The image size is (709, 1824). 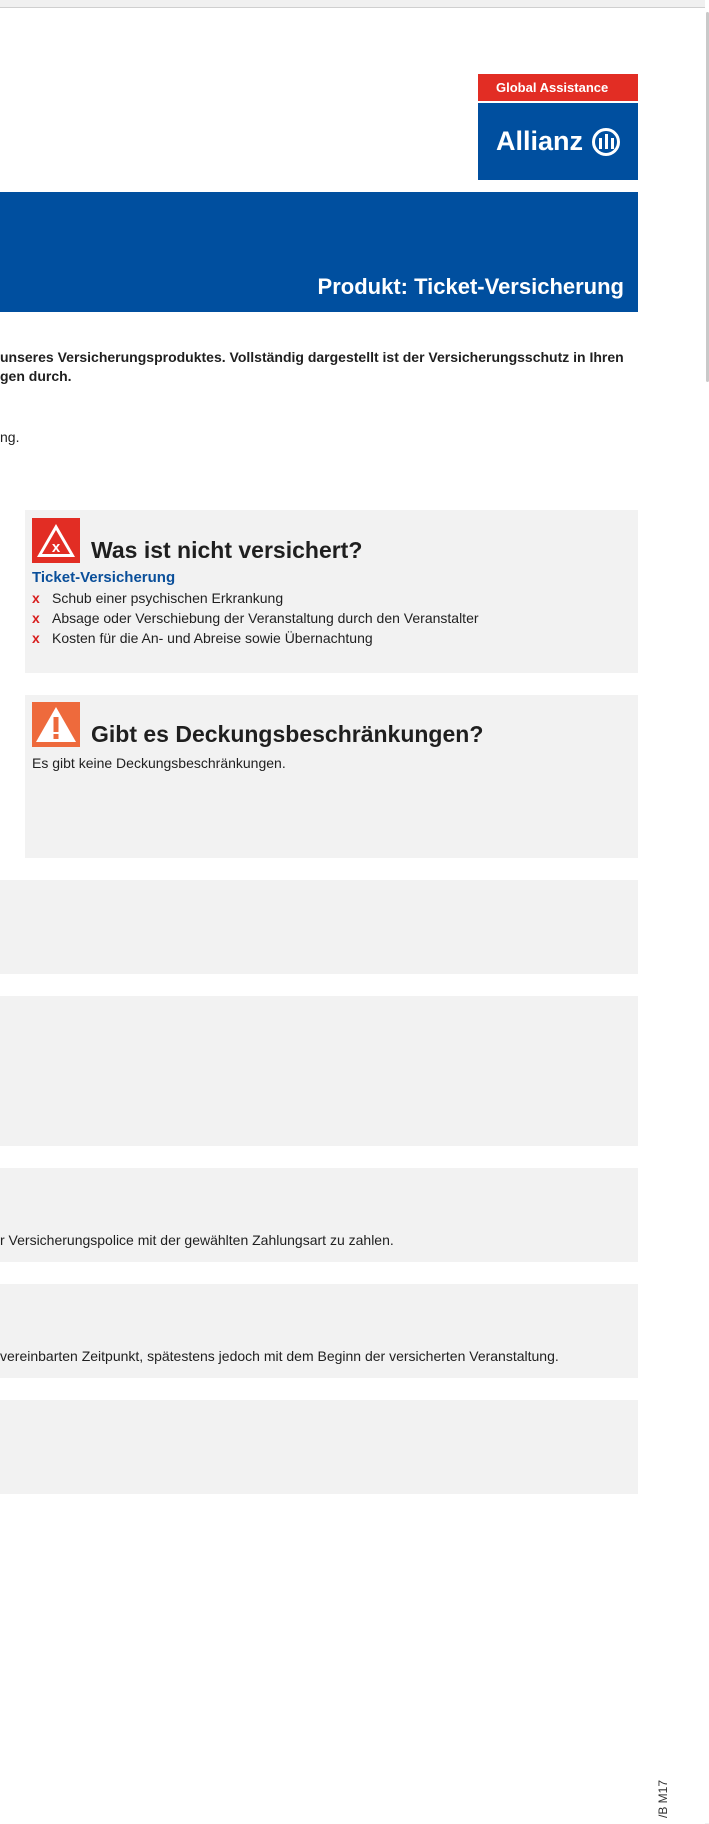 I want to click on x-warning-icon: x, so click(x=56, y=540).